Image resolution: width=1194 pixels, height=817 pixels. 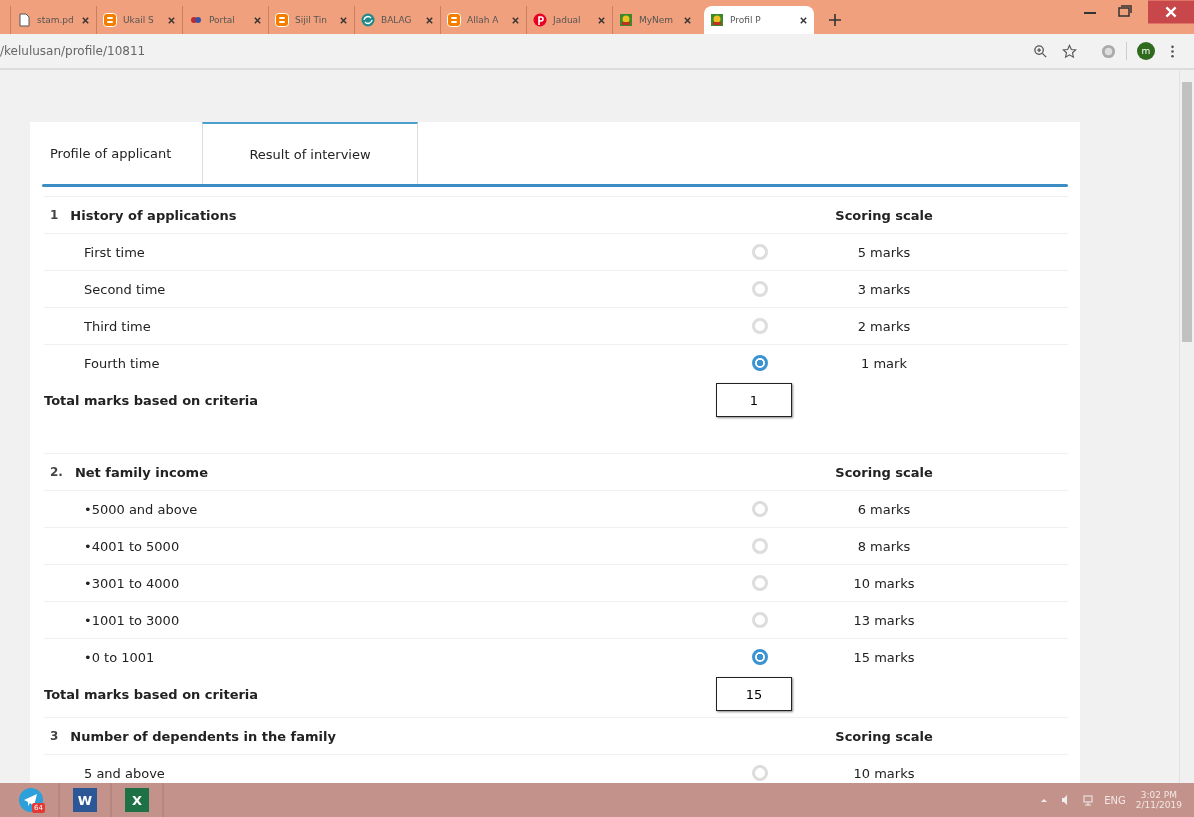 What do you see at coordinates (884, 657) in the screenshot?
I see `marks-text: 15 marks` at bounding box center [884, 657].